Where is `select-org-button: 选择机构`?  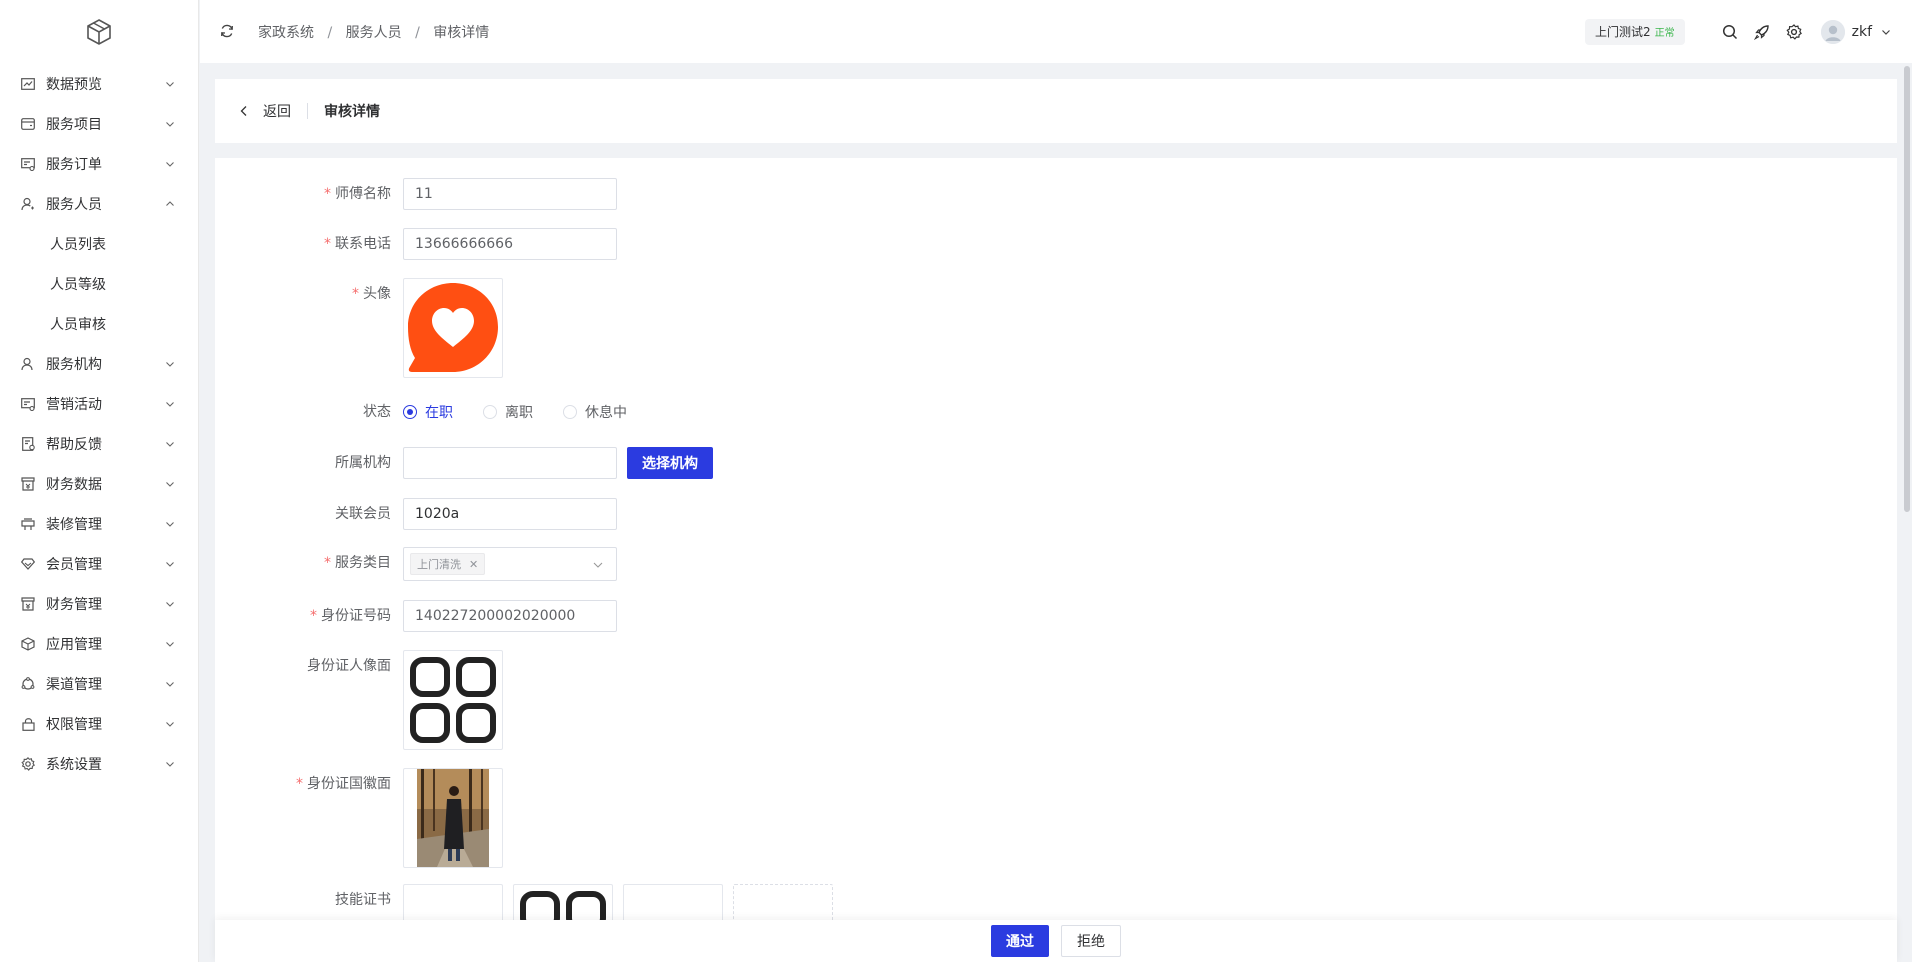 select-org-button: 选择机构 is located at coordinates (670, 463).